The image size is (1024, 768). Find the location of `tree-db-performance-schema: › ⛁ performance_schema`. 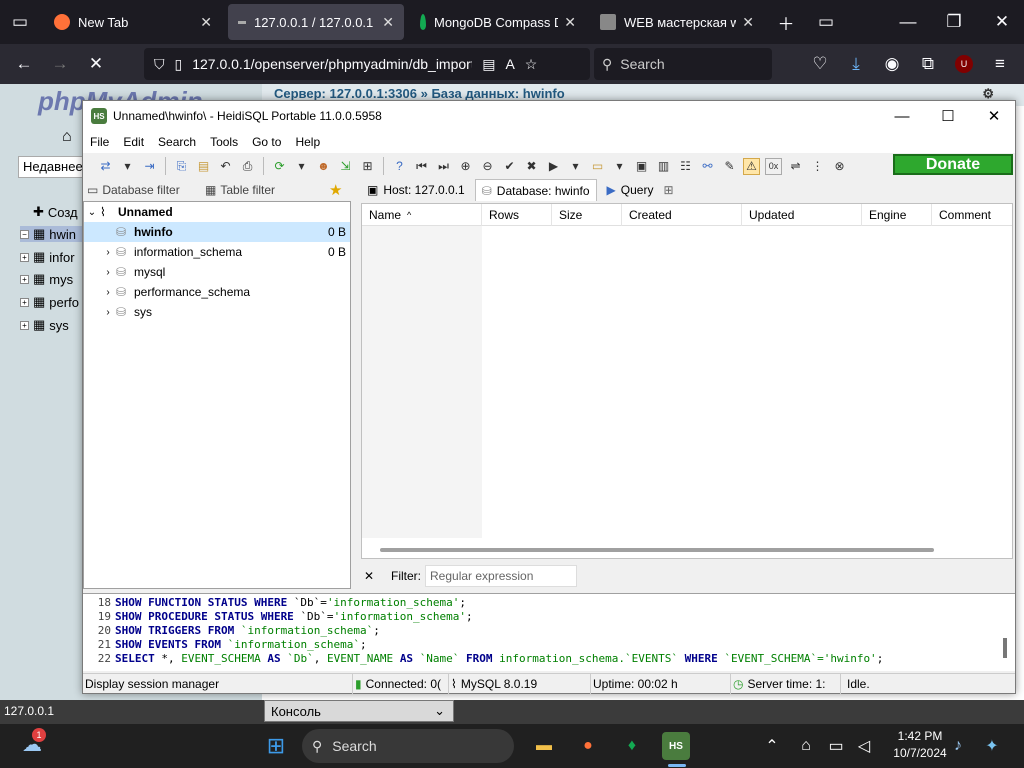

tree-db-performance-schema: › ⛁ performance_schema is located at coordinates (217, 292).